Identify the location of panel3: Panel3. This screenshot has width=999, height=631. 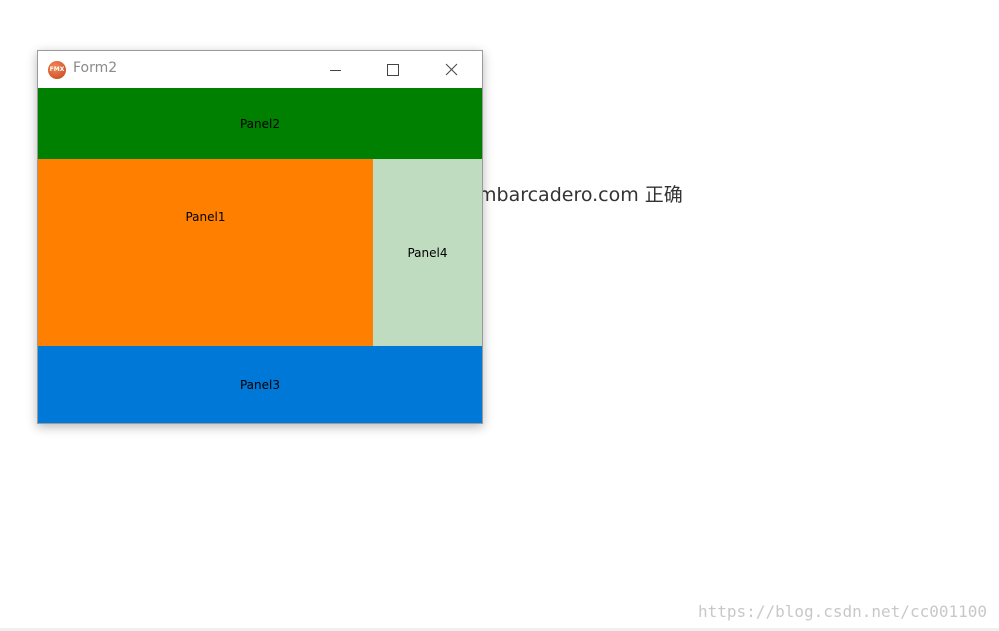
(260, 384).